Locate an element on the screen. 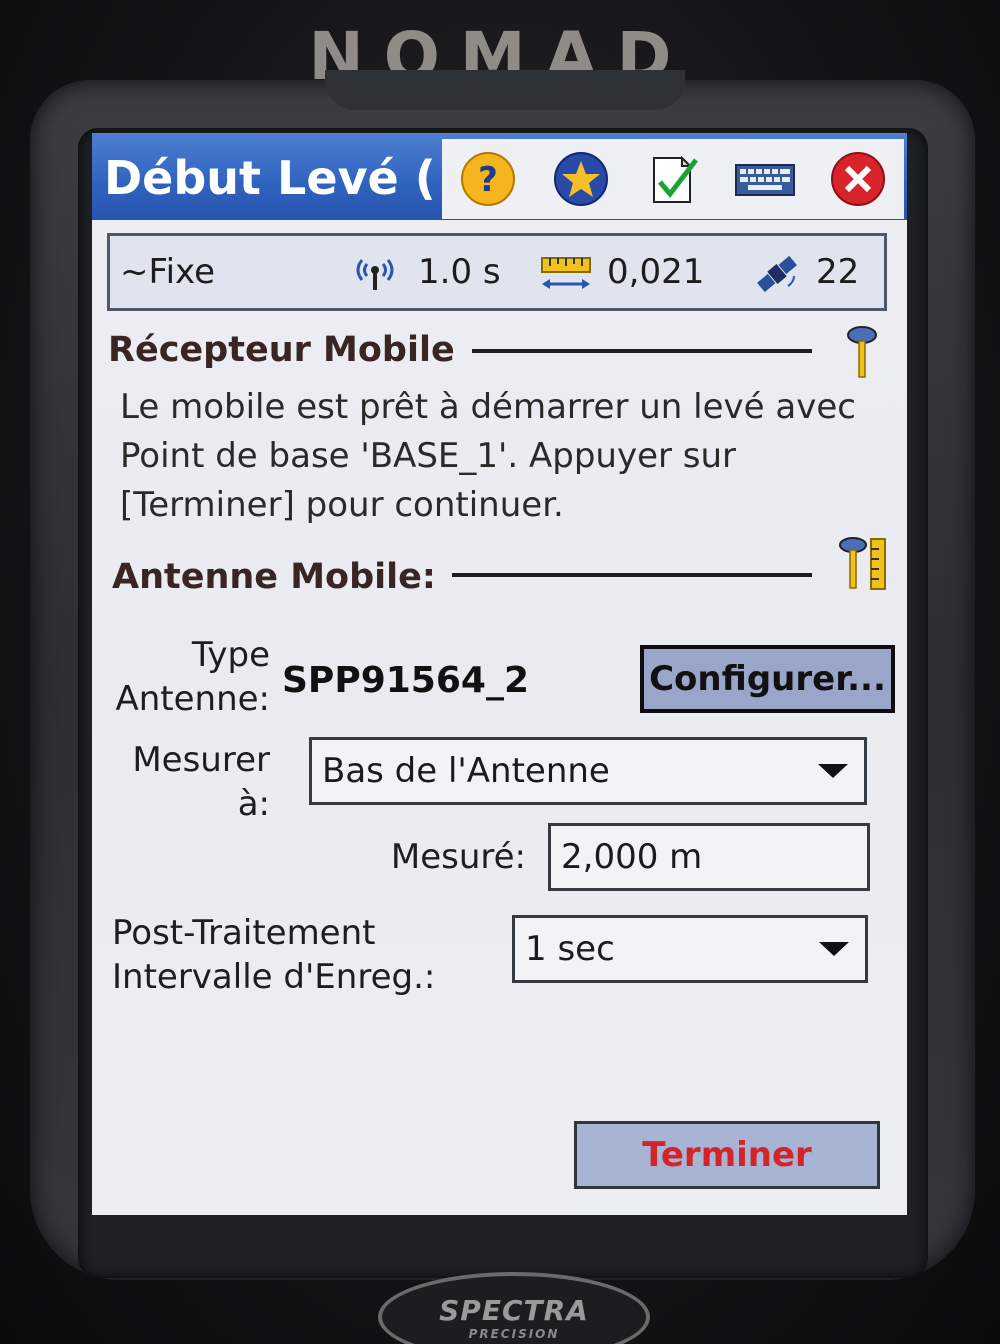  close-button is located at coordinates (858, 179).